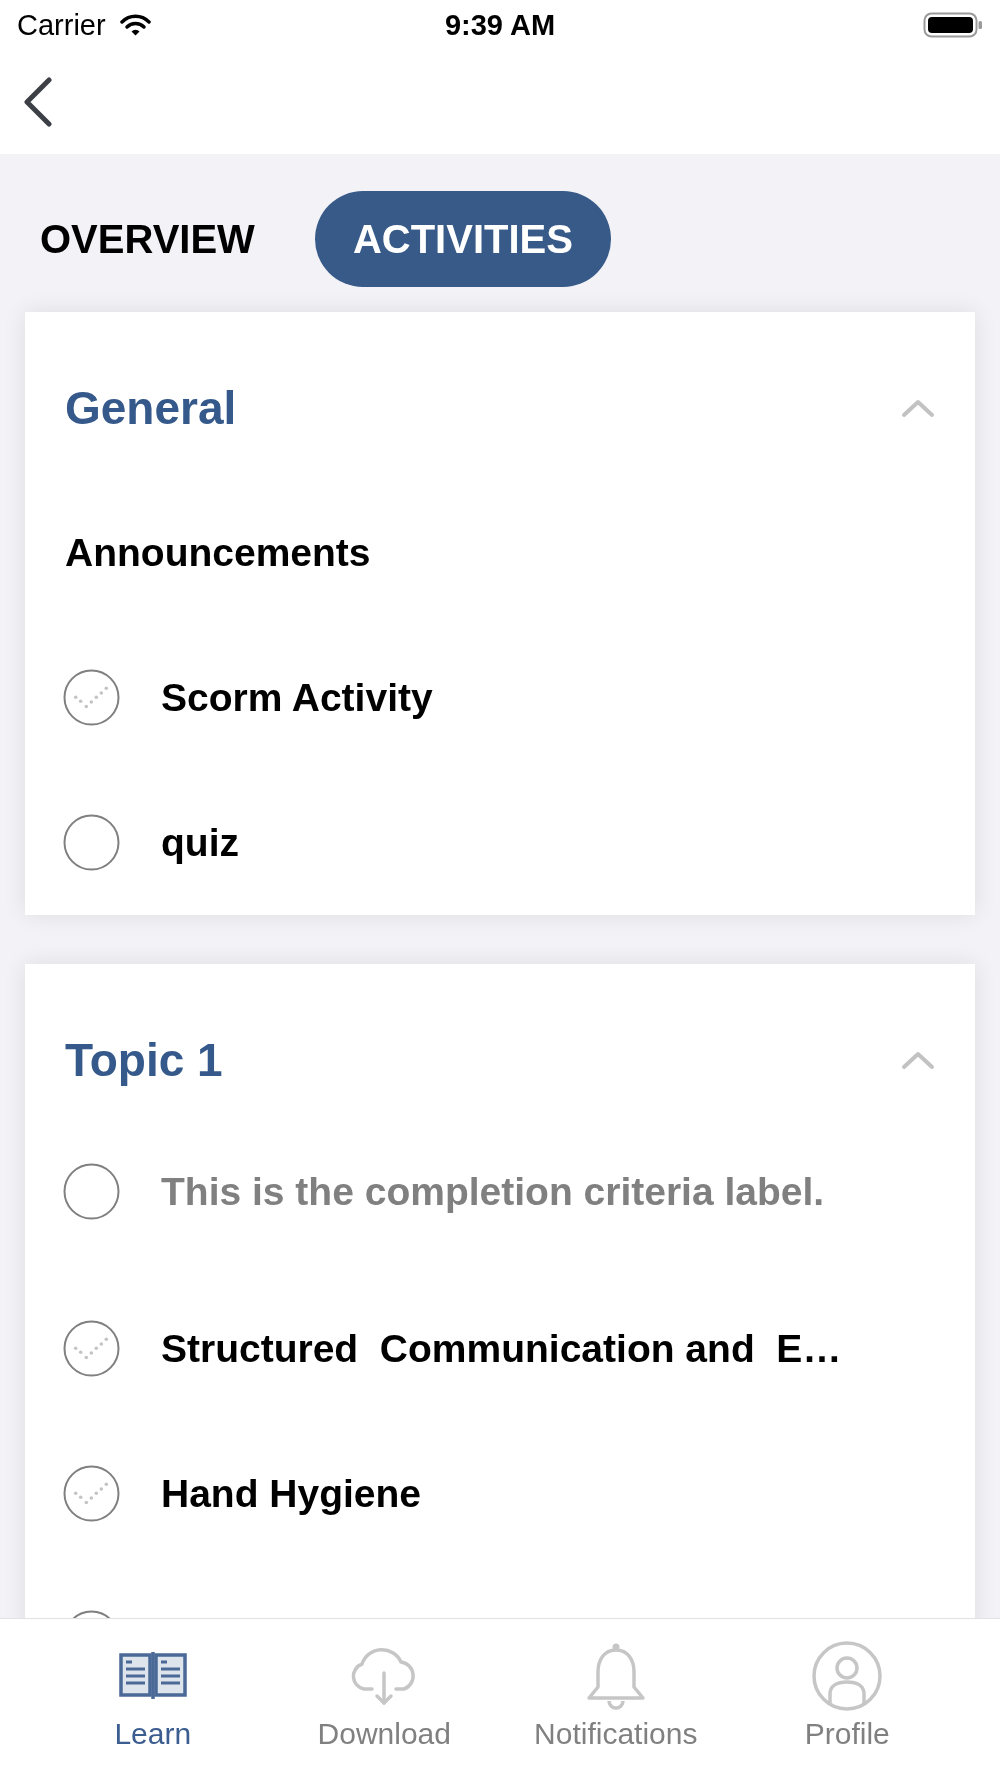 This screenshot has width=1000, height=1778. I want to click on person-circle-icon, so click(847, 1676).